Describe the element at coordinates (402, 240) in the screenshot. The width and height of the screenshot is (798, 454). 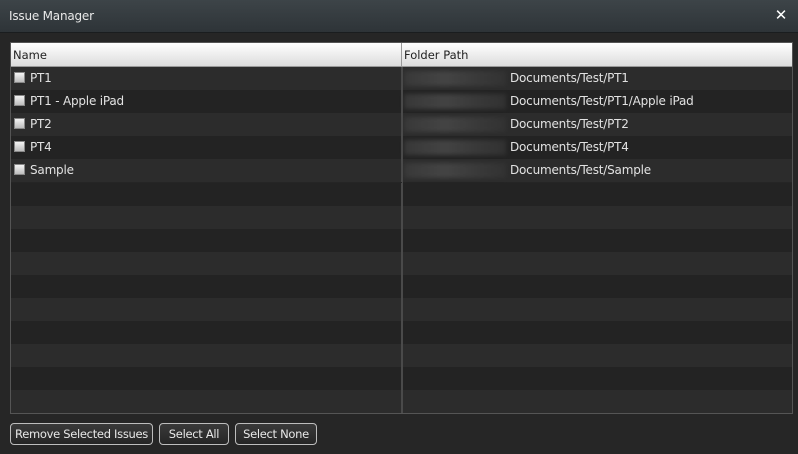
I see `column-divider` at that location.